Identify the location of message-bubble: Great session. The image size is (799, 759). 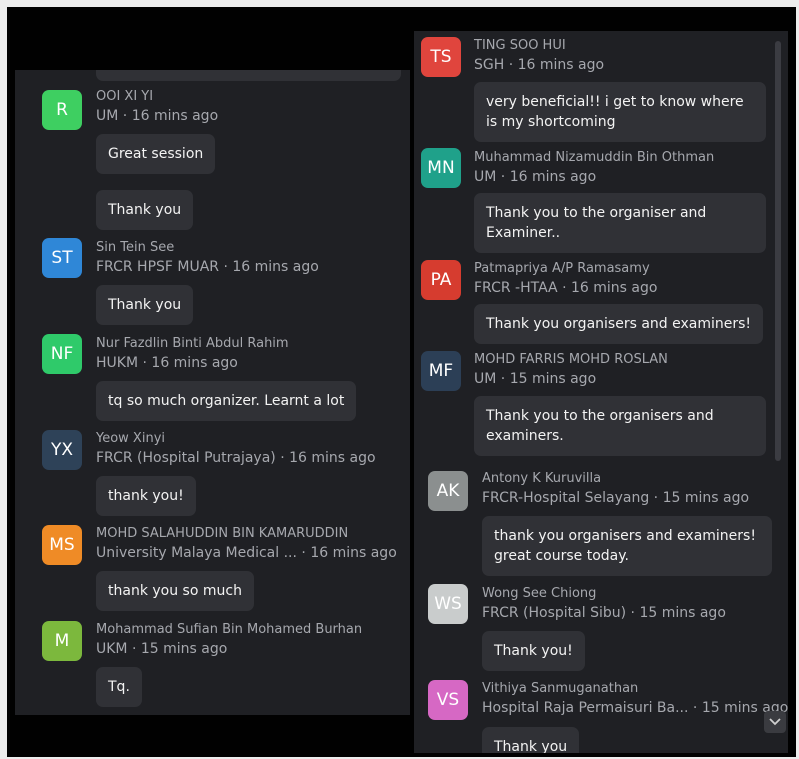
(156, 154).